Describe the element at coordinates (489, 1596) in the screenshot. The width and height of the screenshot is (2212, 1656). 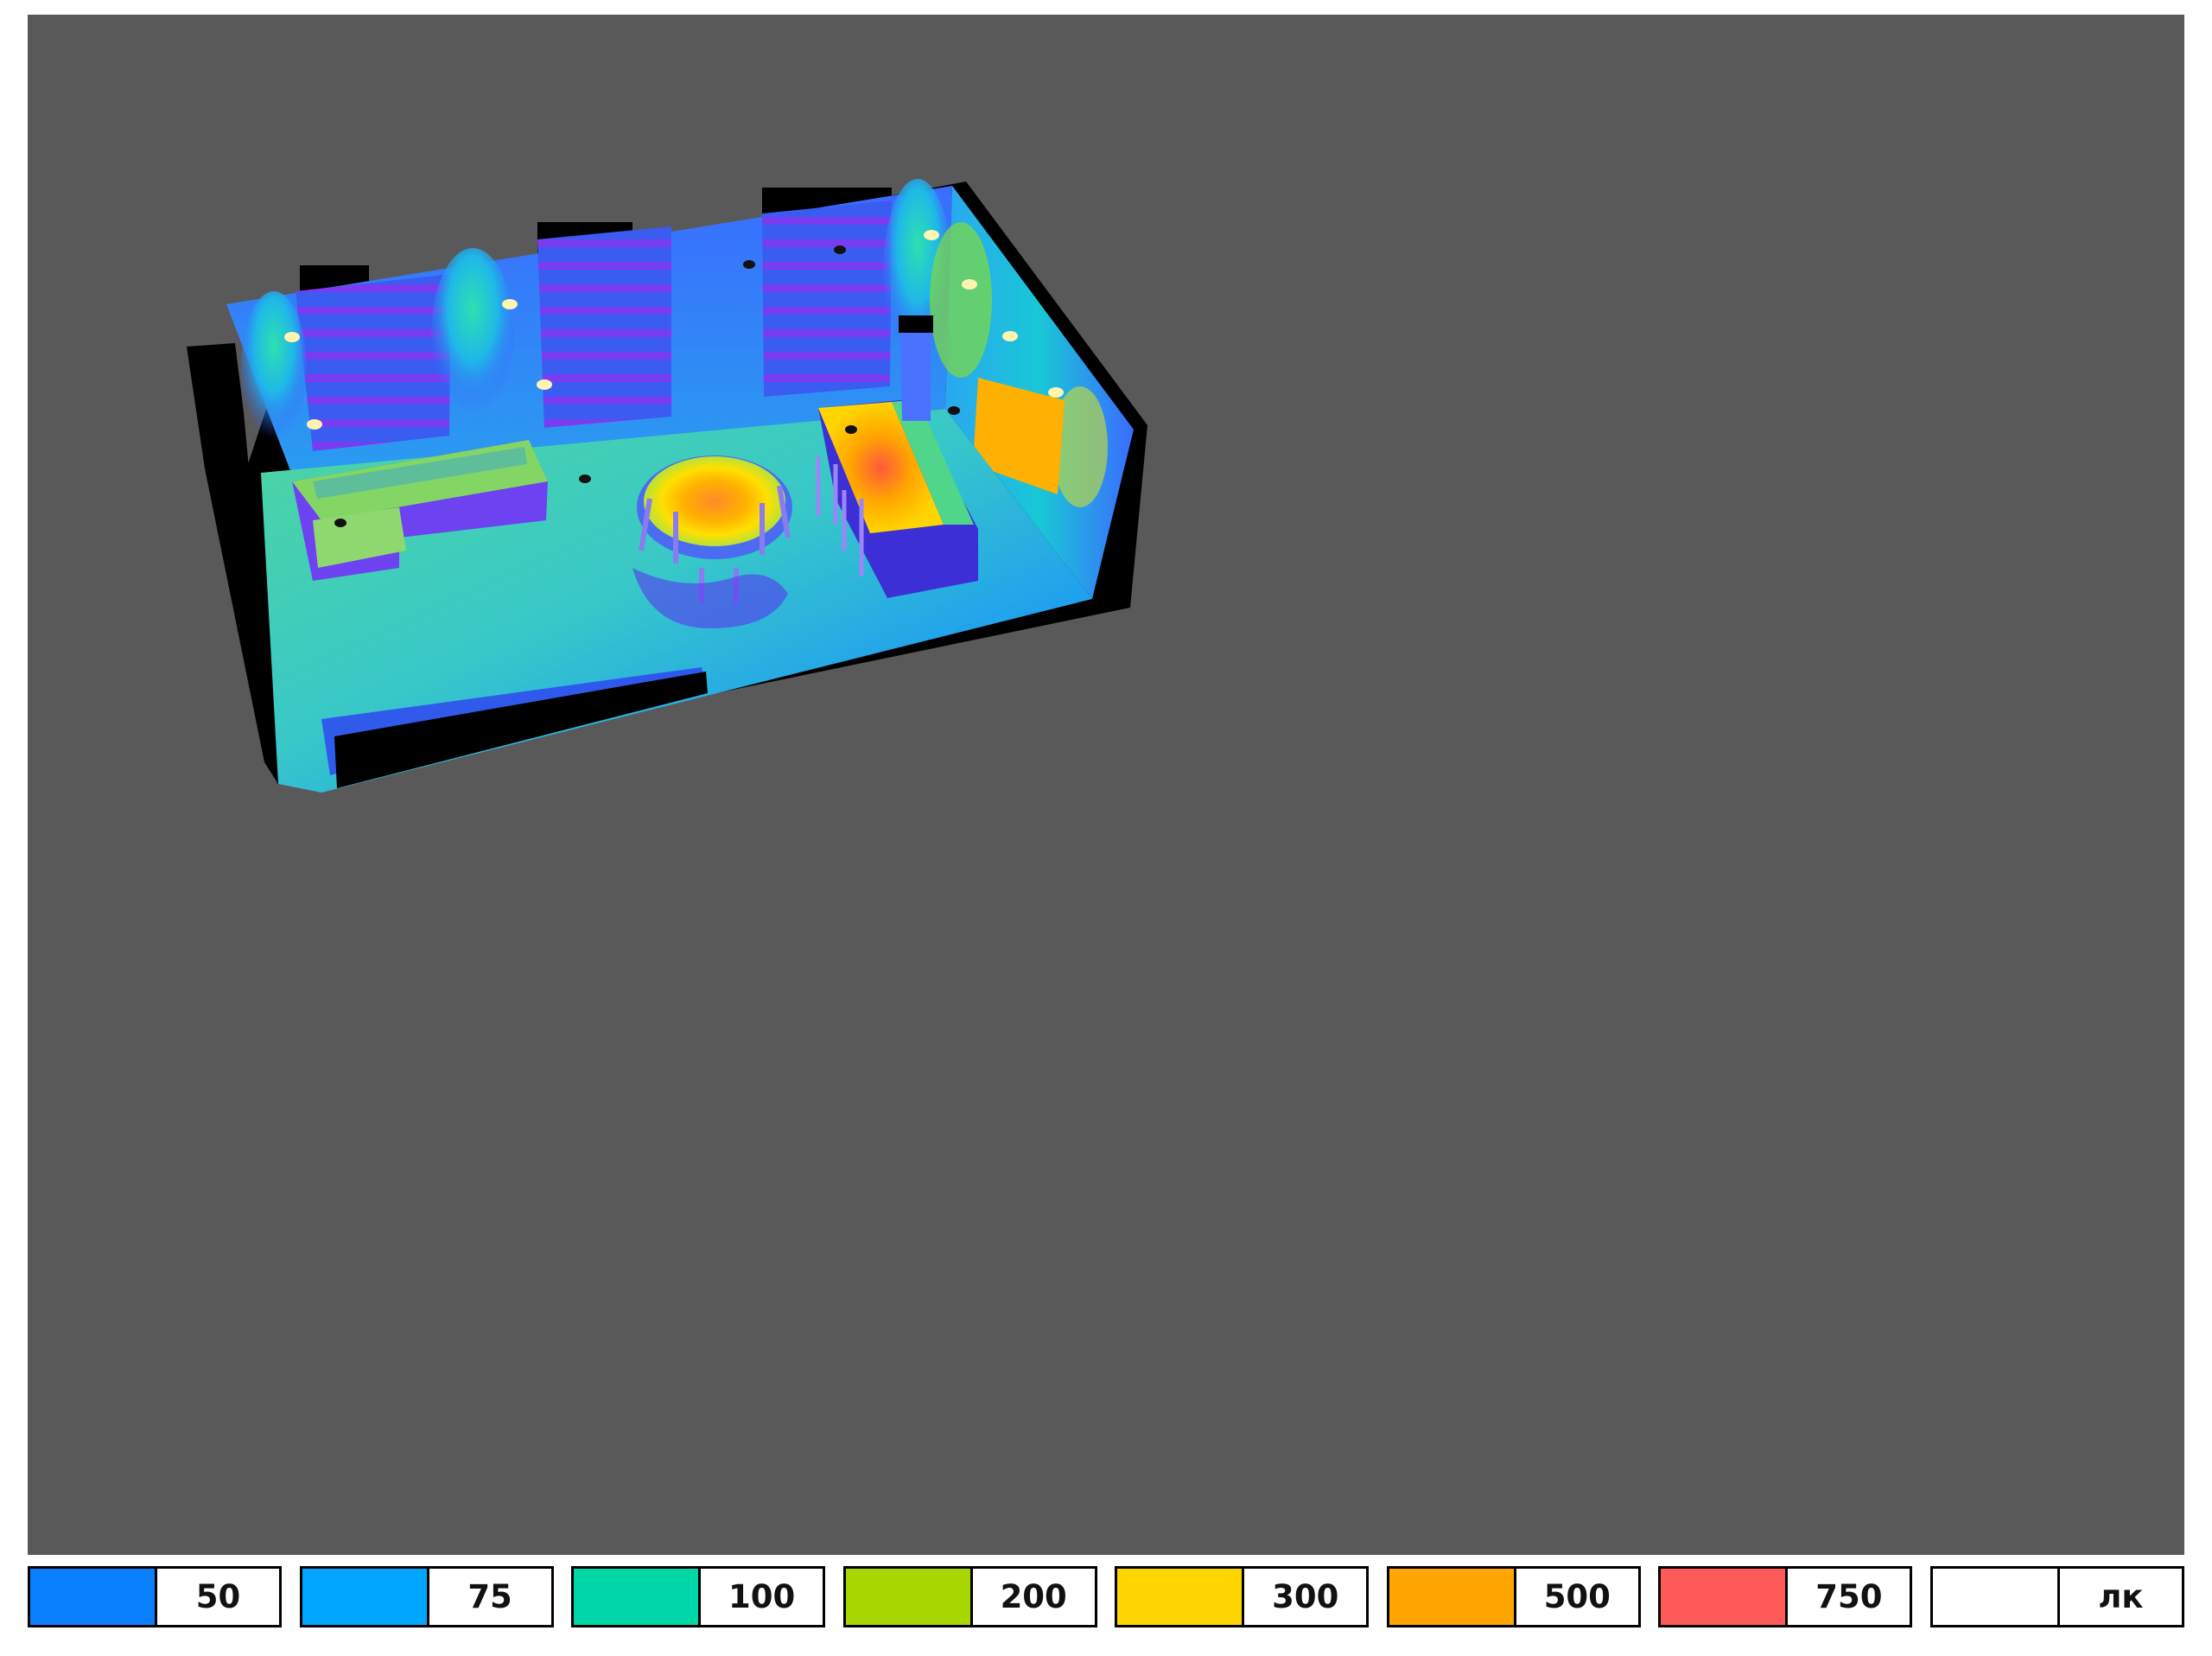
I see `legend-label: 75` at that location.